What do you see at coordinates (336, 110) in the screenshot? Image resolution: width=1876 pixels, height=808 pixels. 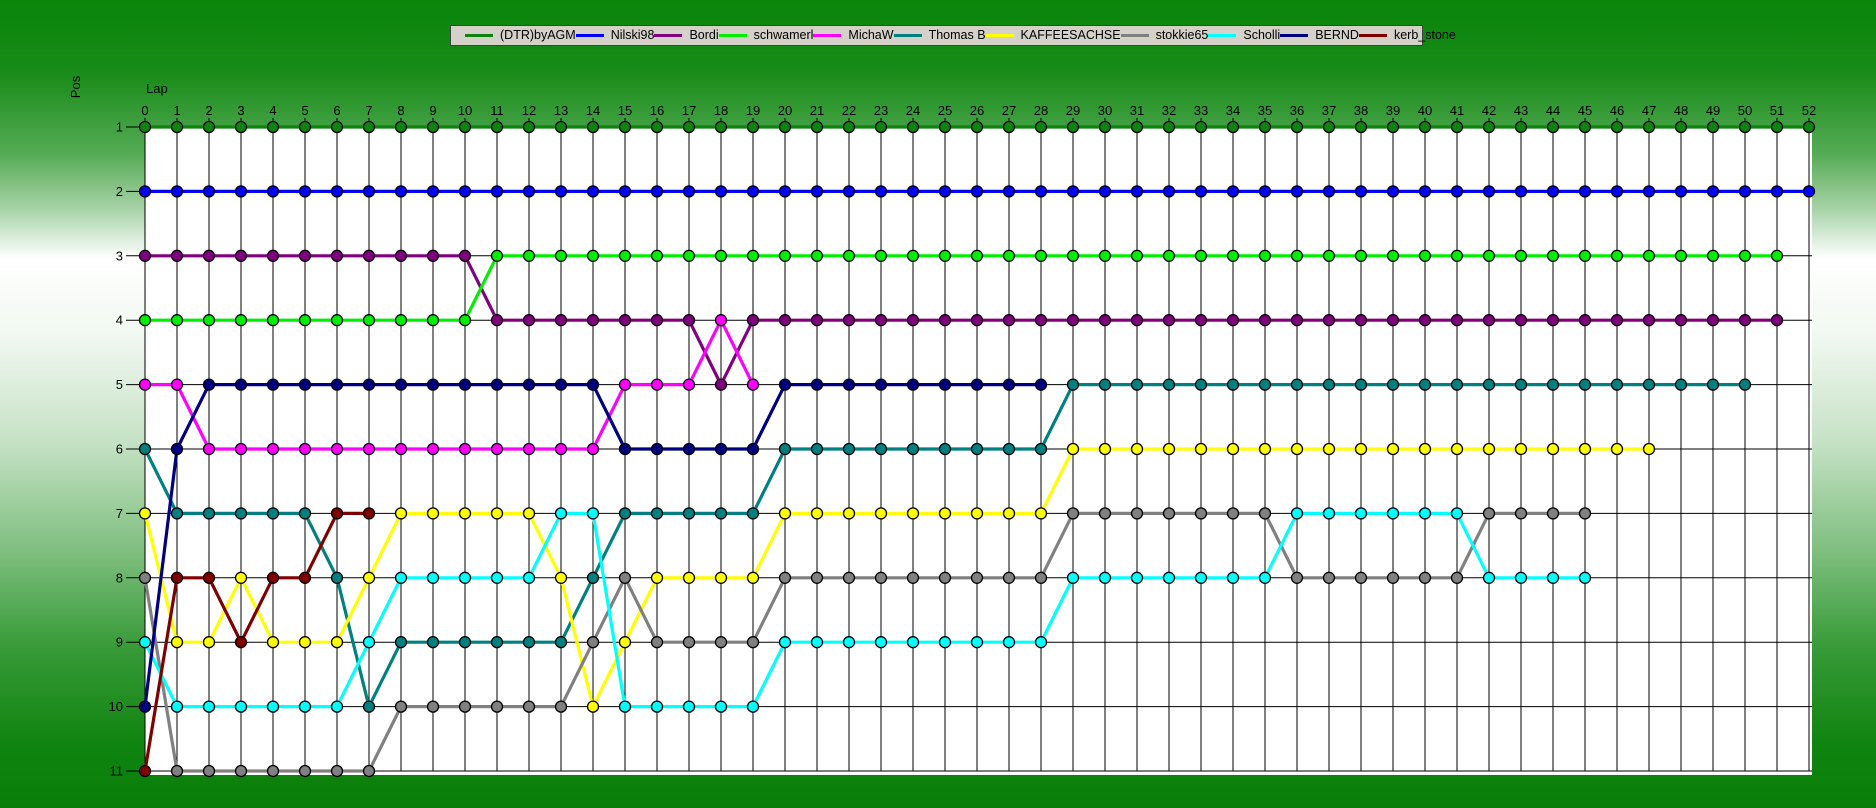 I see `x-tick-label: 6` at bounding box center [336, 110].